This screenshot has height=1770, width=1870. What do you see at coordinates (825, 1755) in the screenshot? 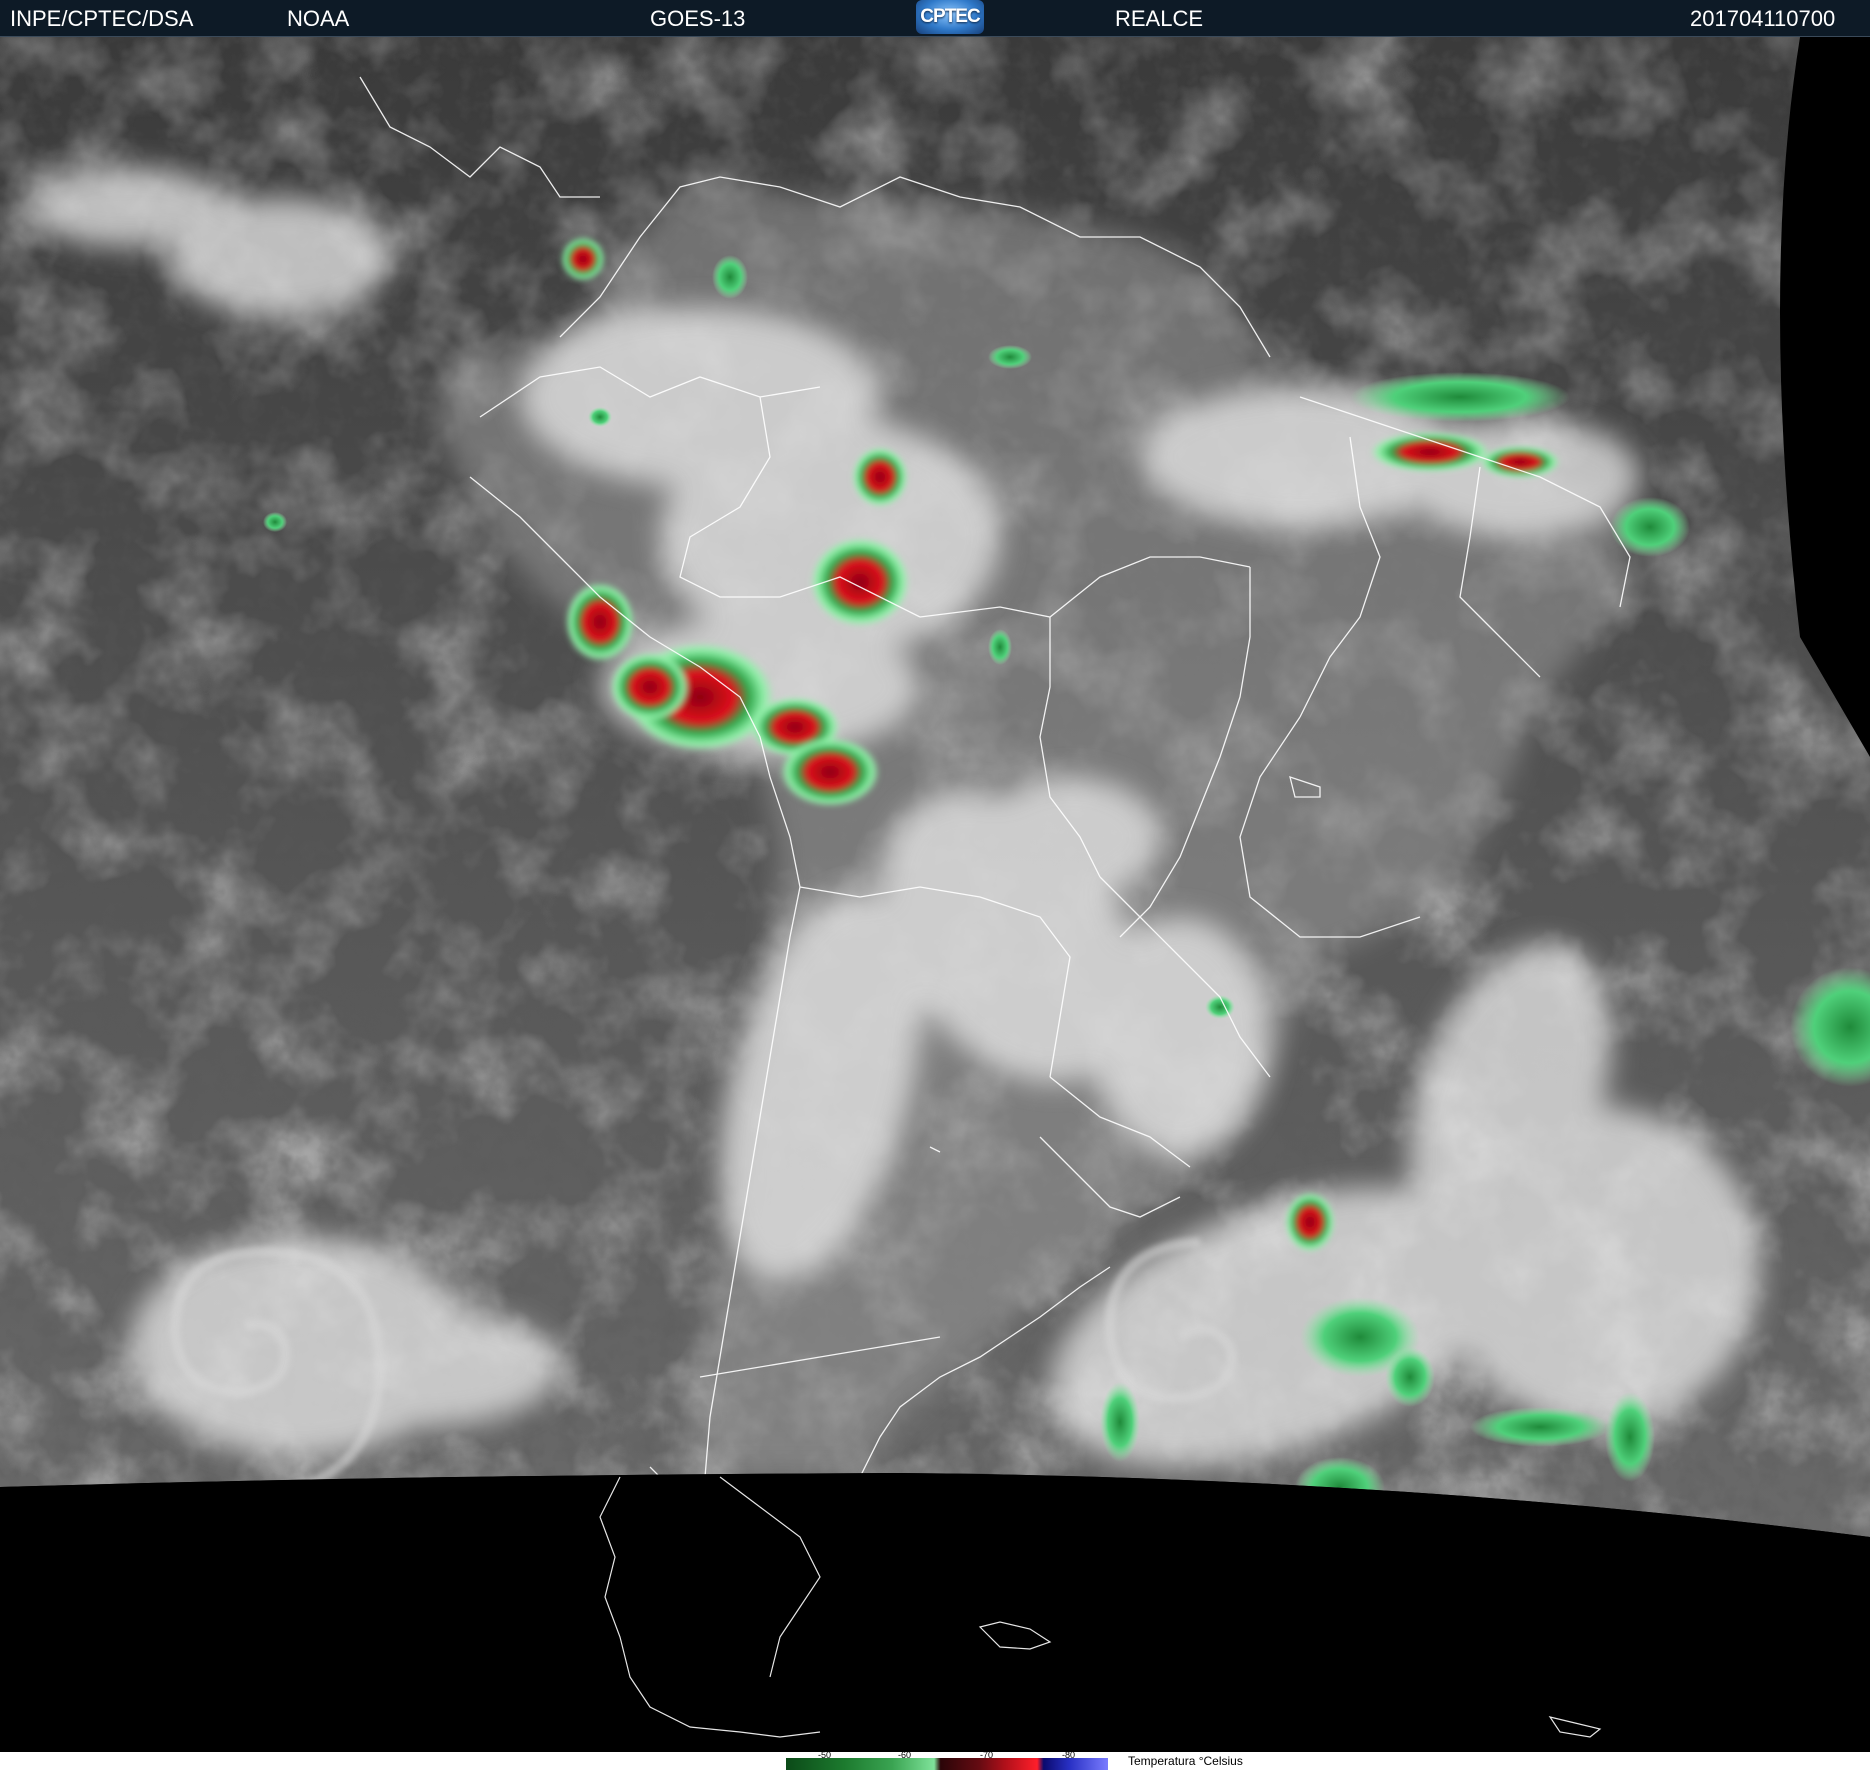
I see `legend-tick: -50` at bounding box center [825, 1755].